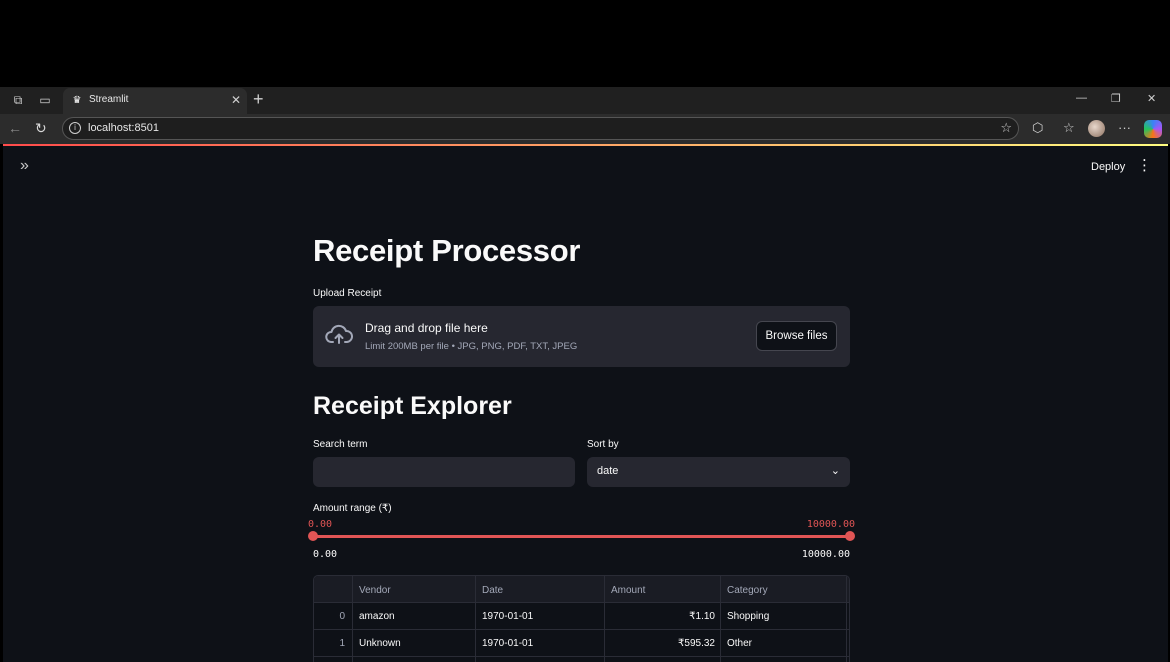 The height and width of the screenshot is (662, 1170). What do you see at coordinates (585, 145) in the screenshot?
I see `header-decoration` at bounding box center [585, 145].